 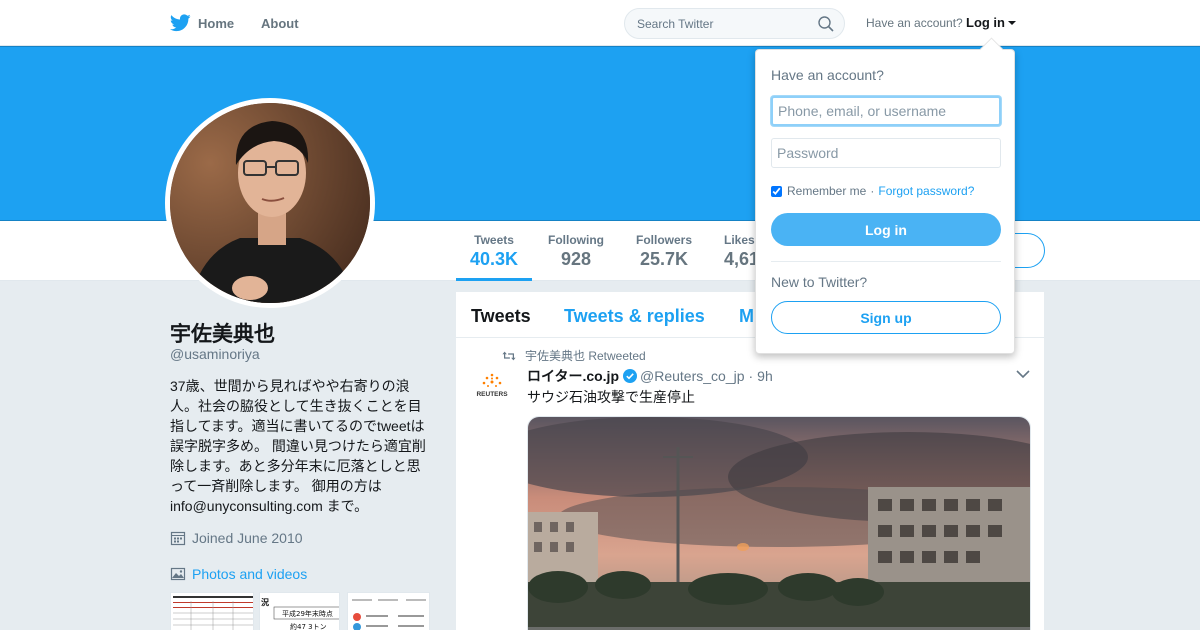 I want to click on stat-followers: Followers 25.7K, so click(x=664, y=251).